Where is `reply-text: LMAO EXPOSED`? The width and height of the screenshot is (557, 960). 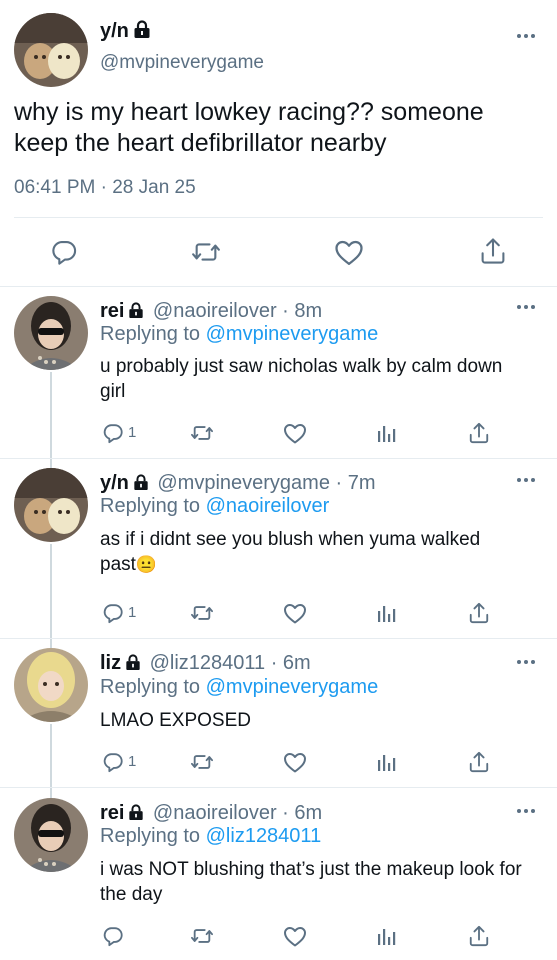 reply-text: LMAO EXPOSED is located at coordinates (175, 720).